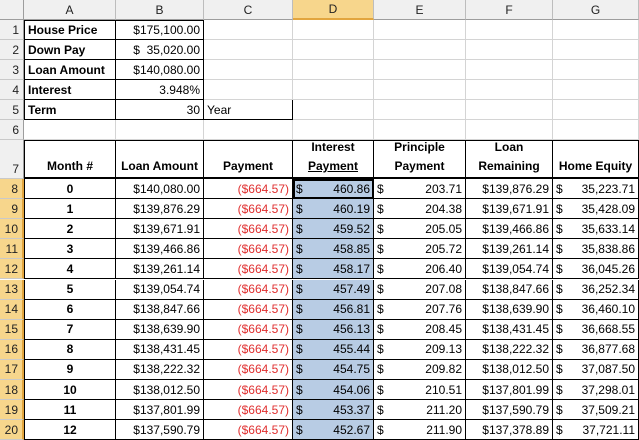  I want to click on home-equity-cell: $36,045.26, so click(596, 269).